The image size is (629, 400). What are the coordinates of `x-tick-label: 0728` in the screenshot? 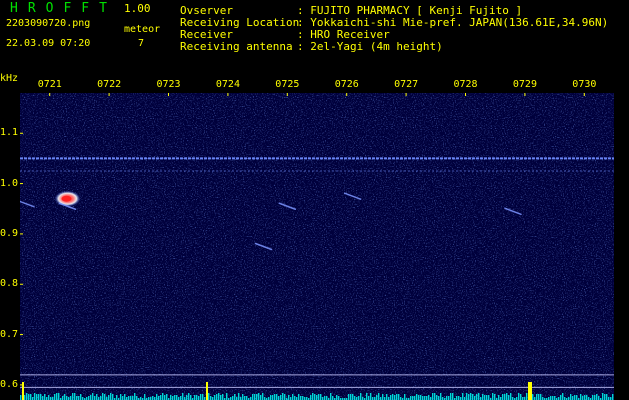 It's located at (465, 84).